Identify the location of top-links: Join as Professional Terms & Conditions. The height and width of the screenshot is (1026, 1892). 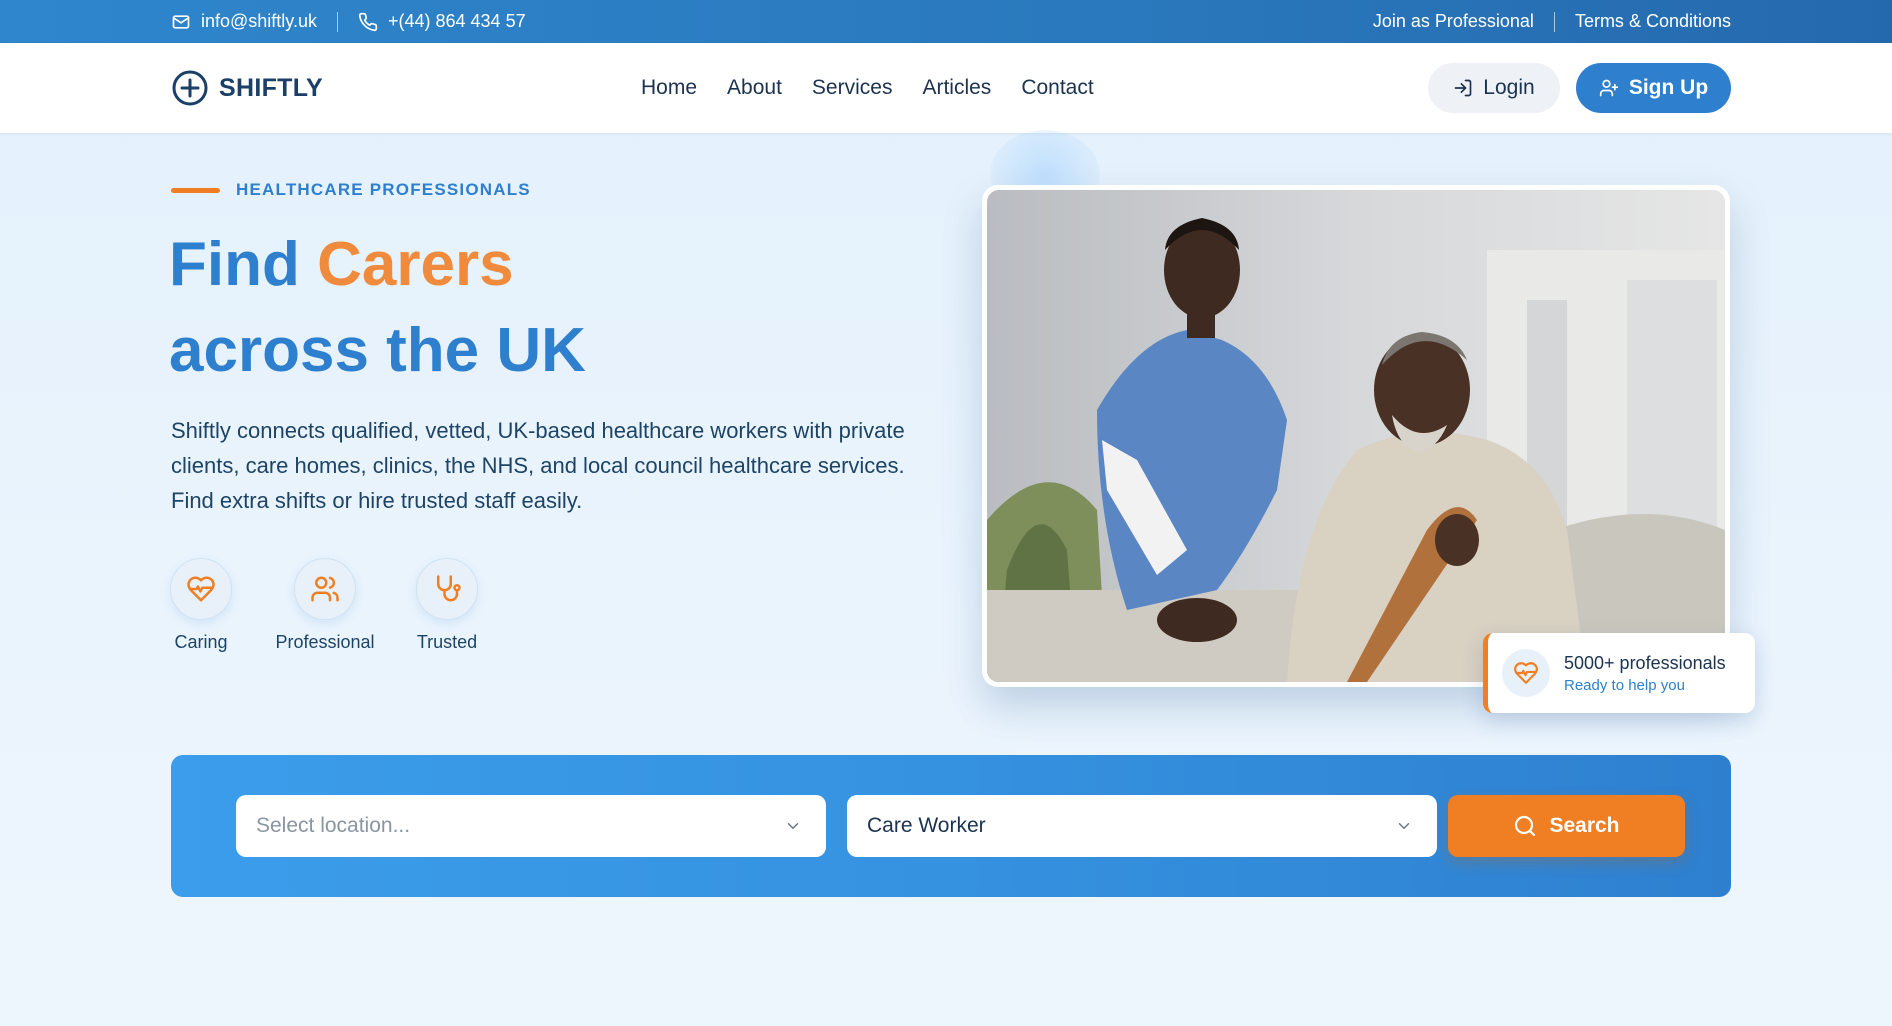
(1552, 21).